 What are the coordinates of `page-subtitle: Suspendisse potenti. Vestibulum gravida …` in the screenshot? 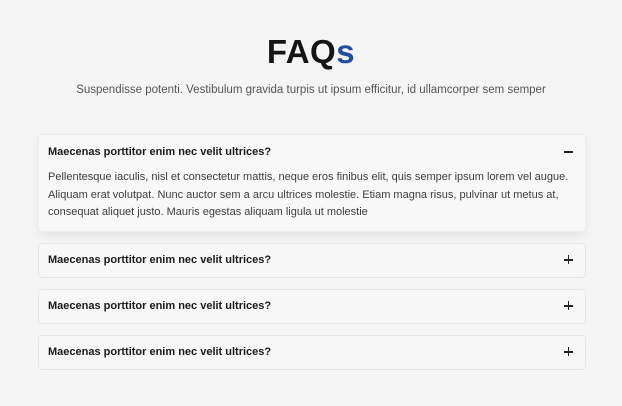 It's located at (311, 90).